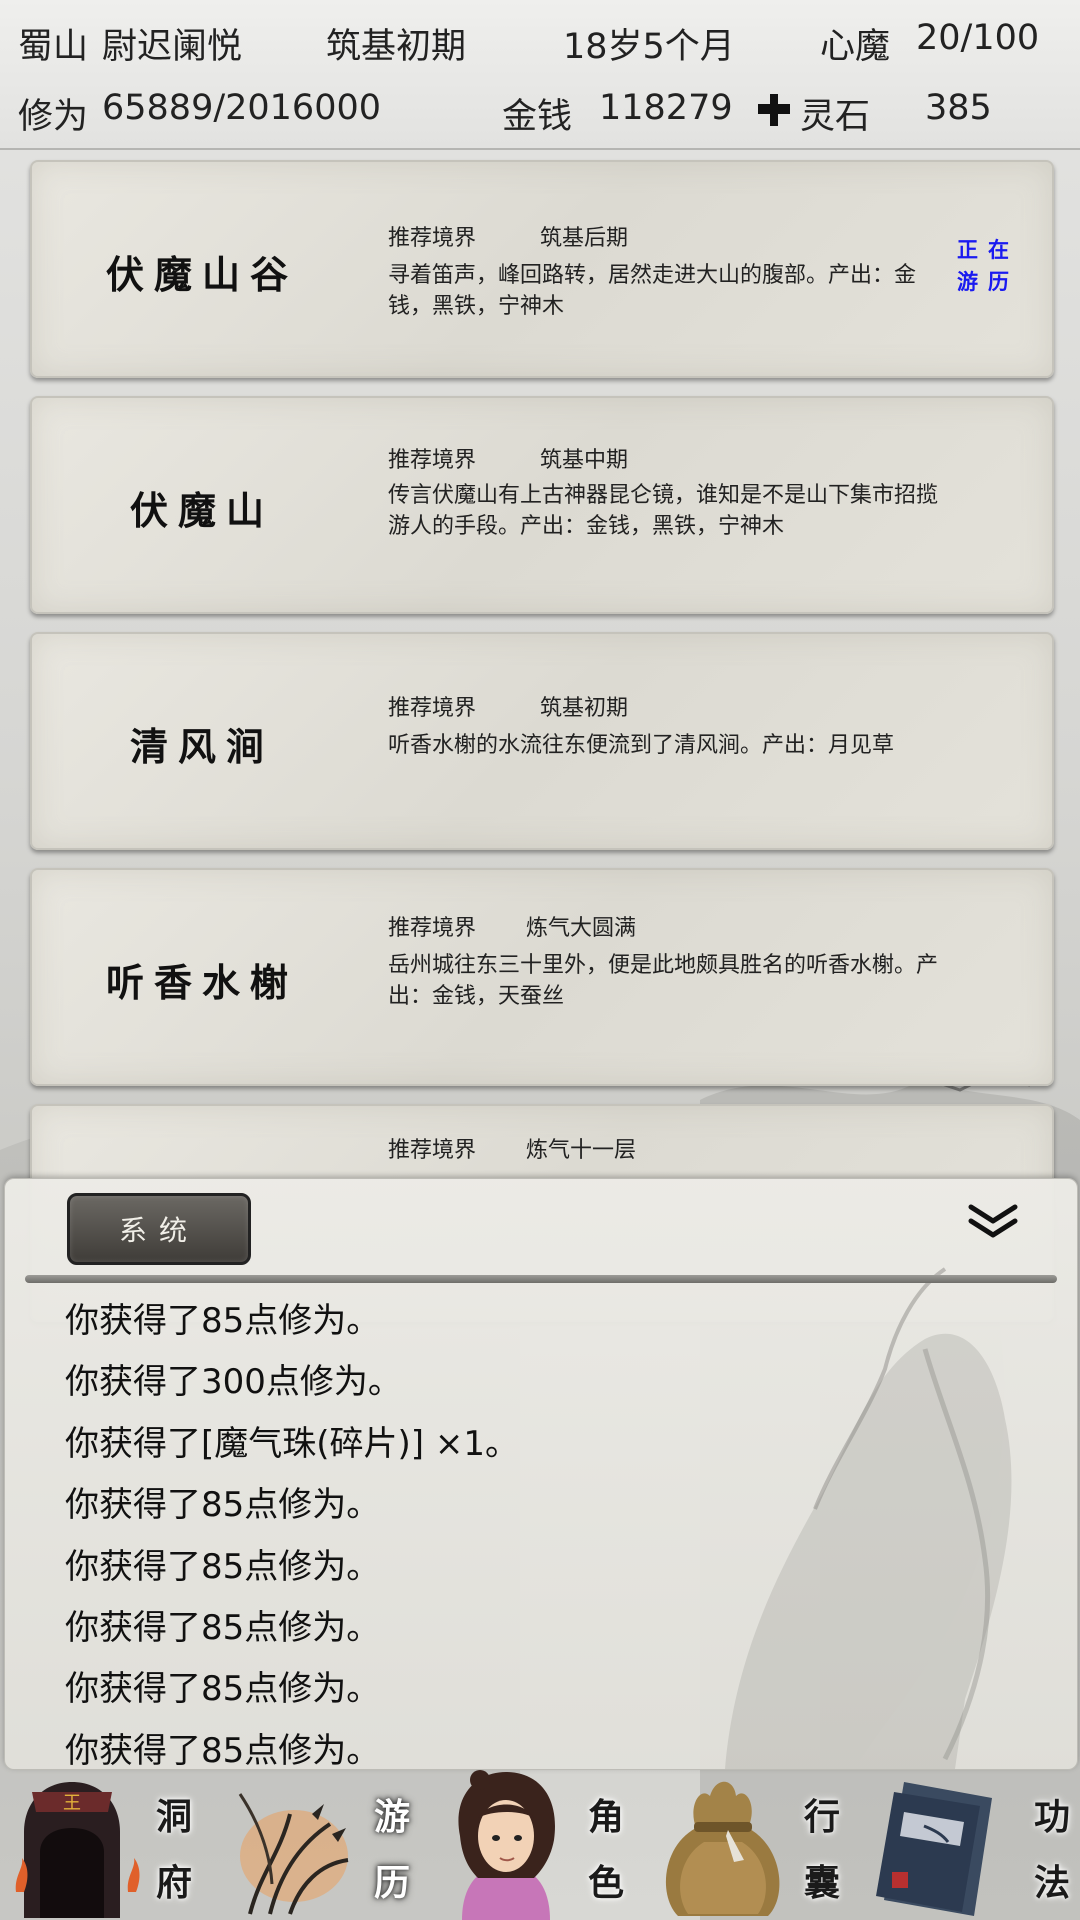 Image resolution: width=1080 pixels, height=1920 pixels. What do you see at coordinates (506, 1845) in the screenshot?
I see `character-icon` at bounding box center [506, 1845].